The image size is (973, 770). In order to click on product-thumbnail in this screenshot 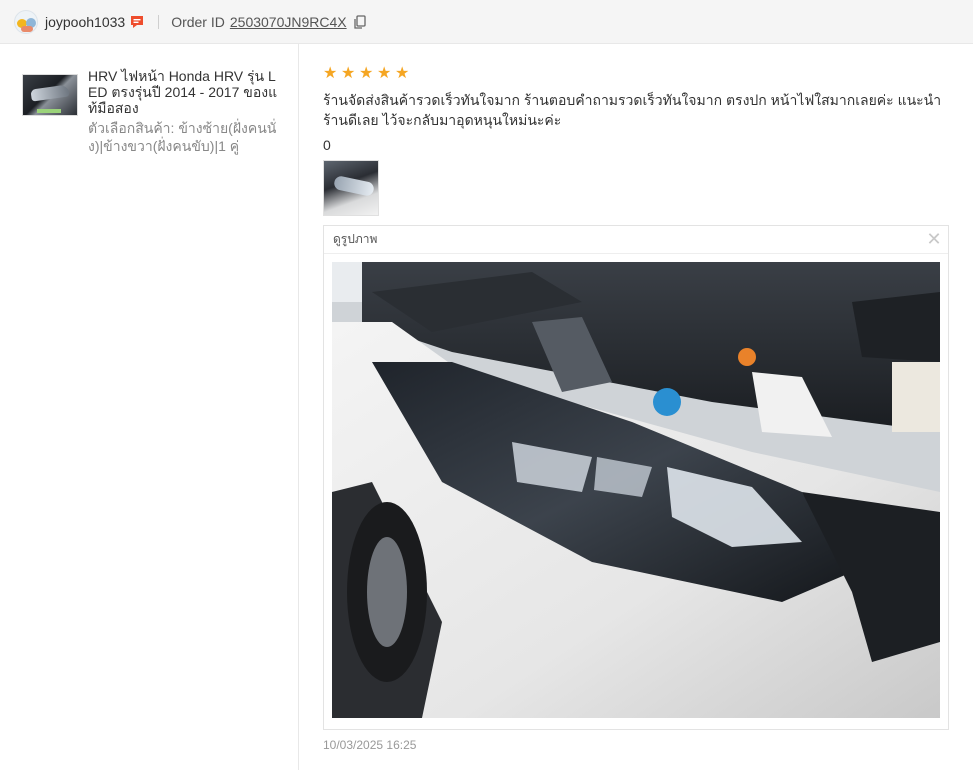, I will do `click(50, 95)`.